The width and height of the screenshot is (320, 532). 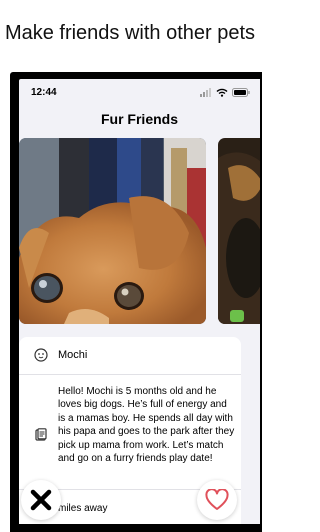 I want to click on pass-button, so click(x=41, y=500).